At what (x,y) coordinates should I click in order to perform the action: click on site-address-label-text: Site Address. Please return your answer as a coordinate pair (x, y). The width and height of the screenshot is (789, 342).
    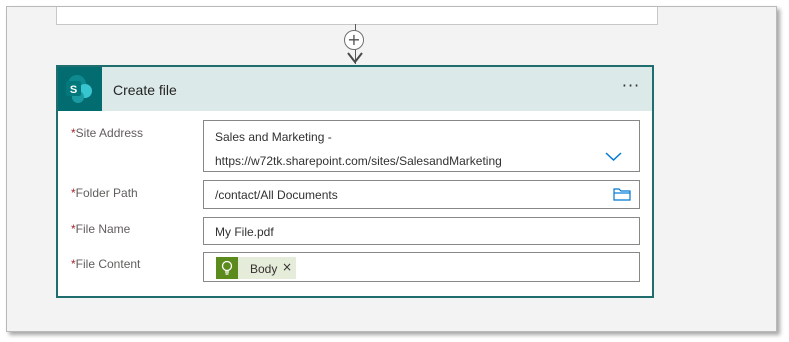
    Looking at the image, I should click on (109, 133).